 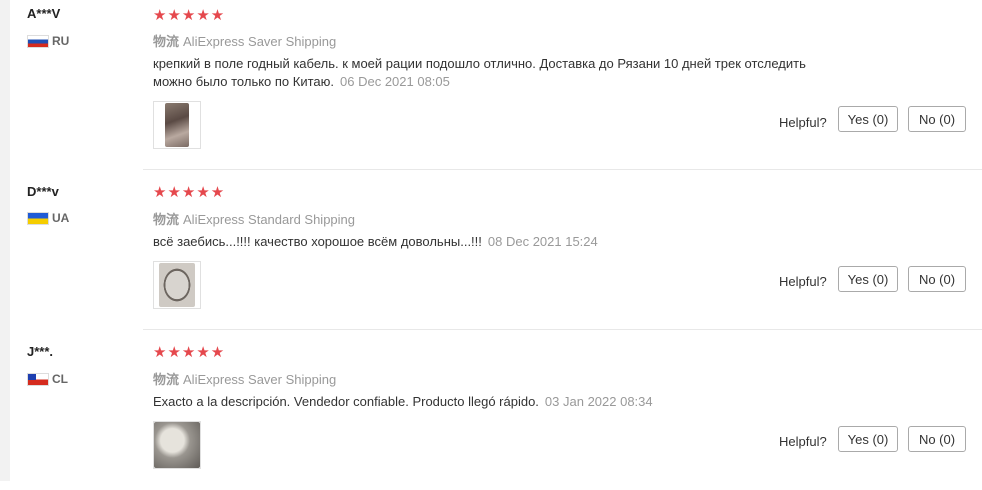 I want to click on reviewer-country: CL, so click(x=47, y=379).